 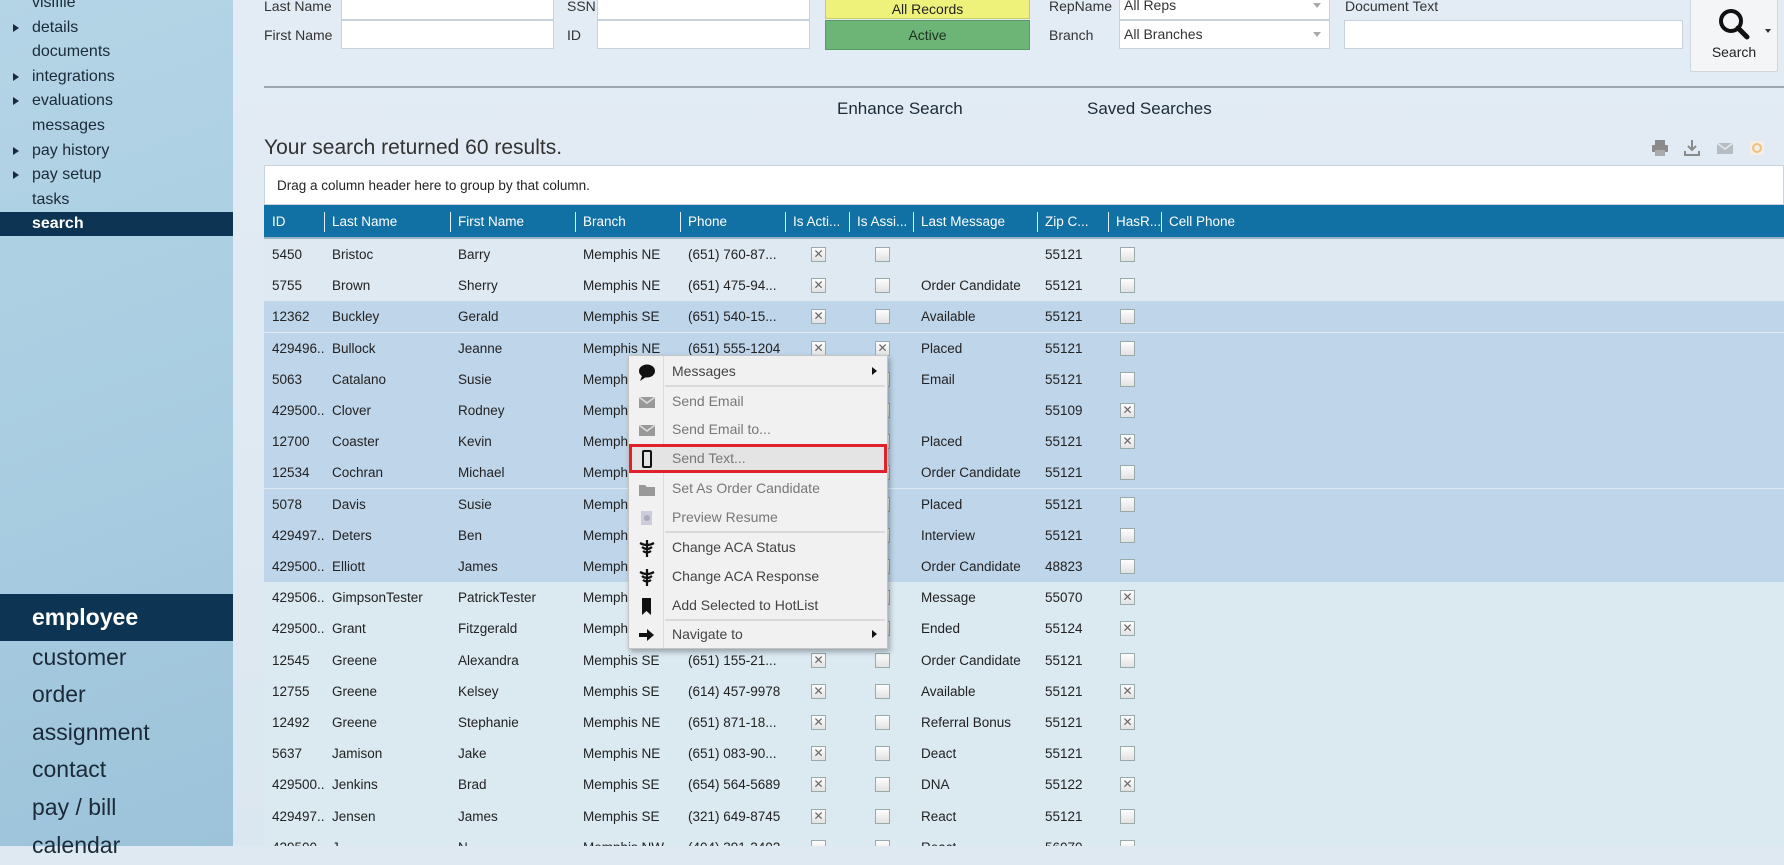 What do you see at coordinates (1024, 442) in the screenshot?
I see `table-row: 12700 Coaster Kevin Memph Placed 55121 ✕` at bounding box center [1024, 442].